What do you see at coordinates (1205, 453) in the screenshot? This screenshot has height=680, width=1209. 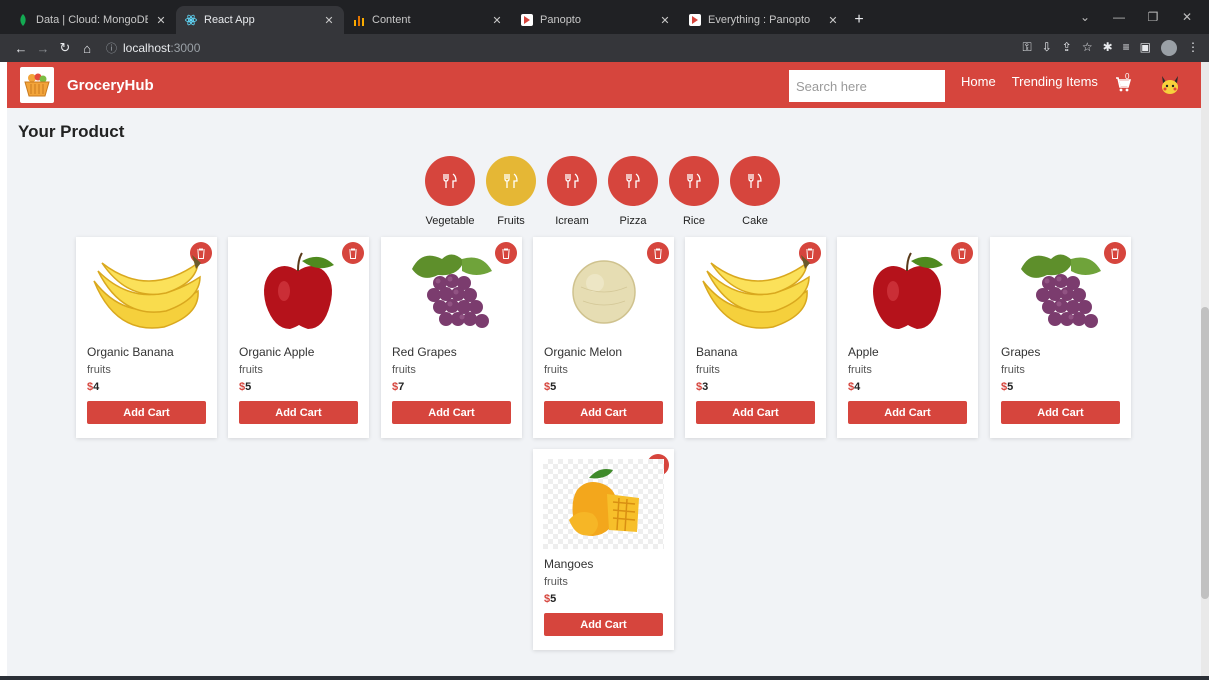 I see `scrollbar-thumb` at bounding box center [1205, 453].